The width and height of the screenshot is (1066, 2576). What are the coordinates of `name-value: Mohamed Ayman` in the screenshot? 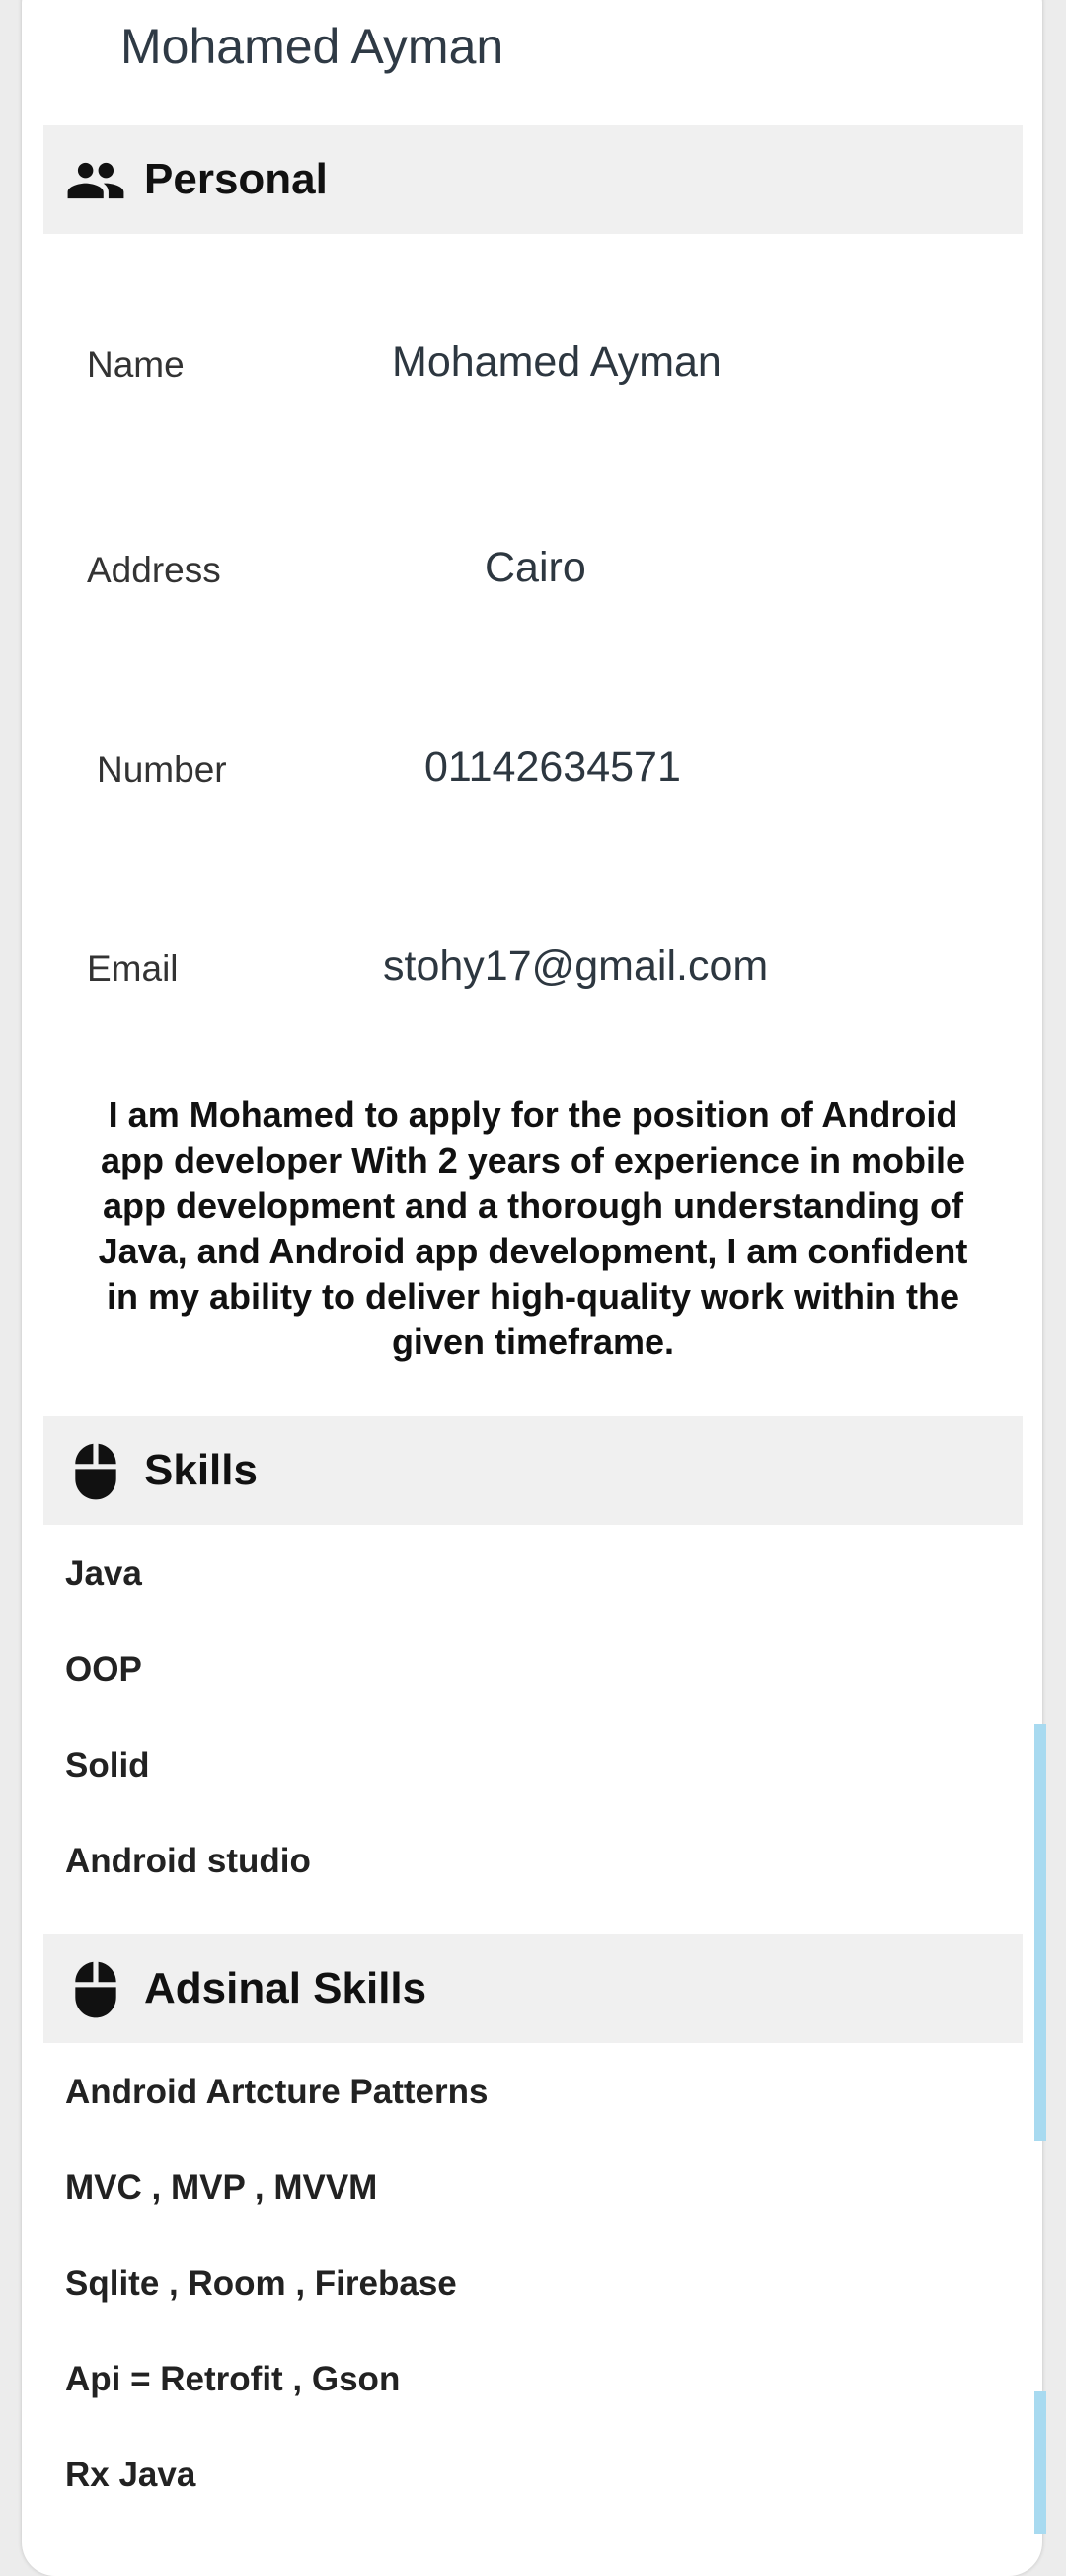 It's located at (557, 362).